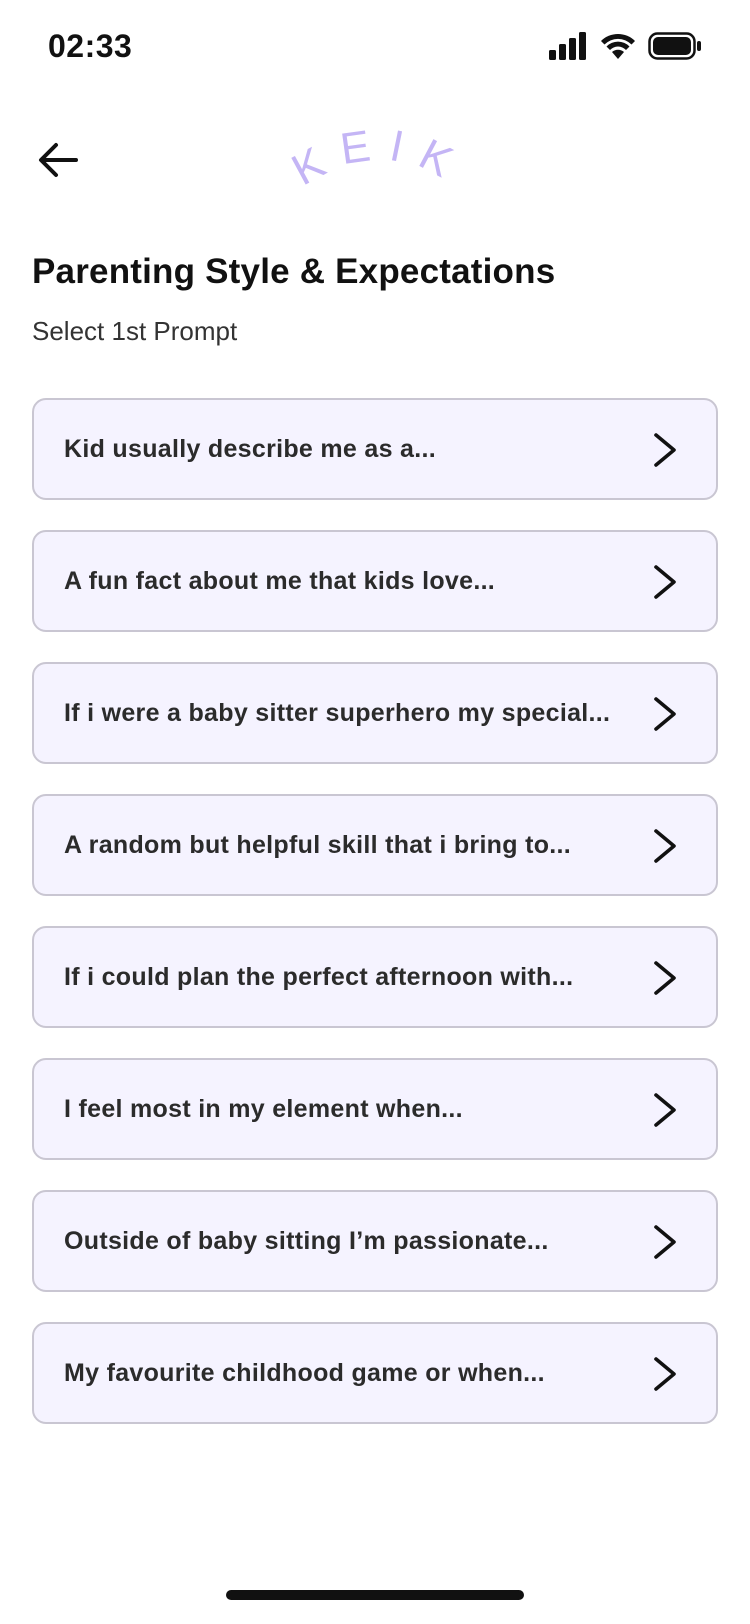 Image resolution: width=750 pixels, height=1624 pixels. I want to click on keiki-logo: KEIKI, so click(380, 157).